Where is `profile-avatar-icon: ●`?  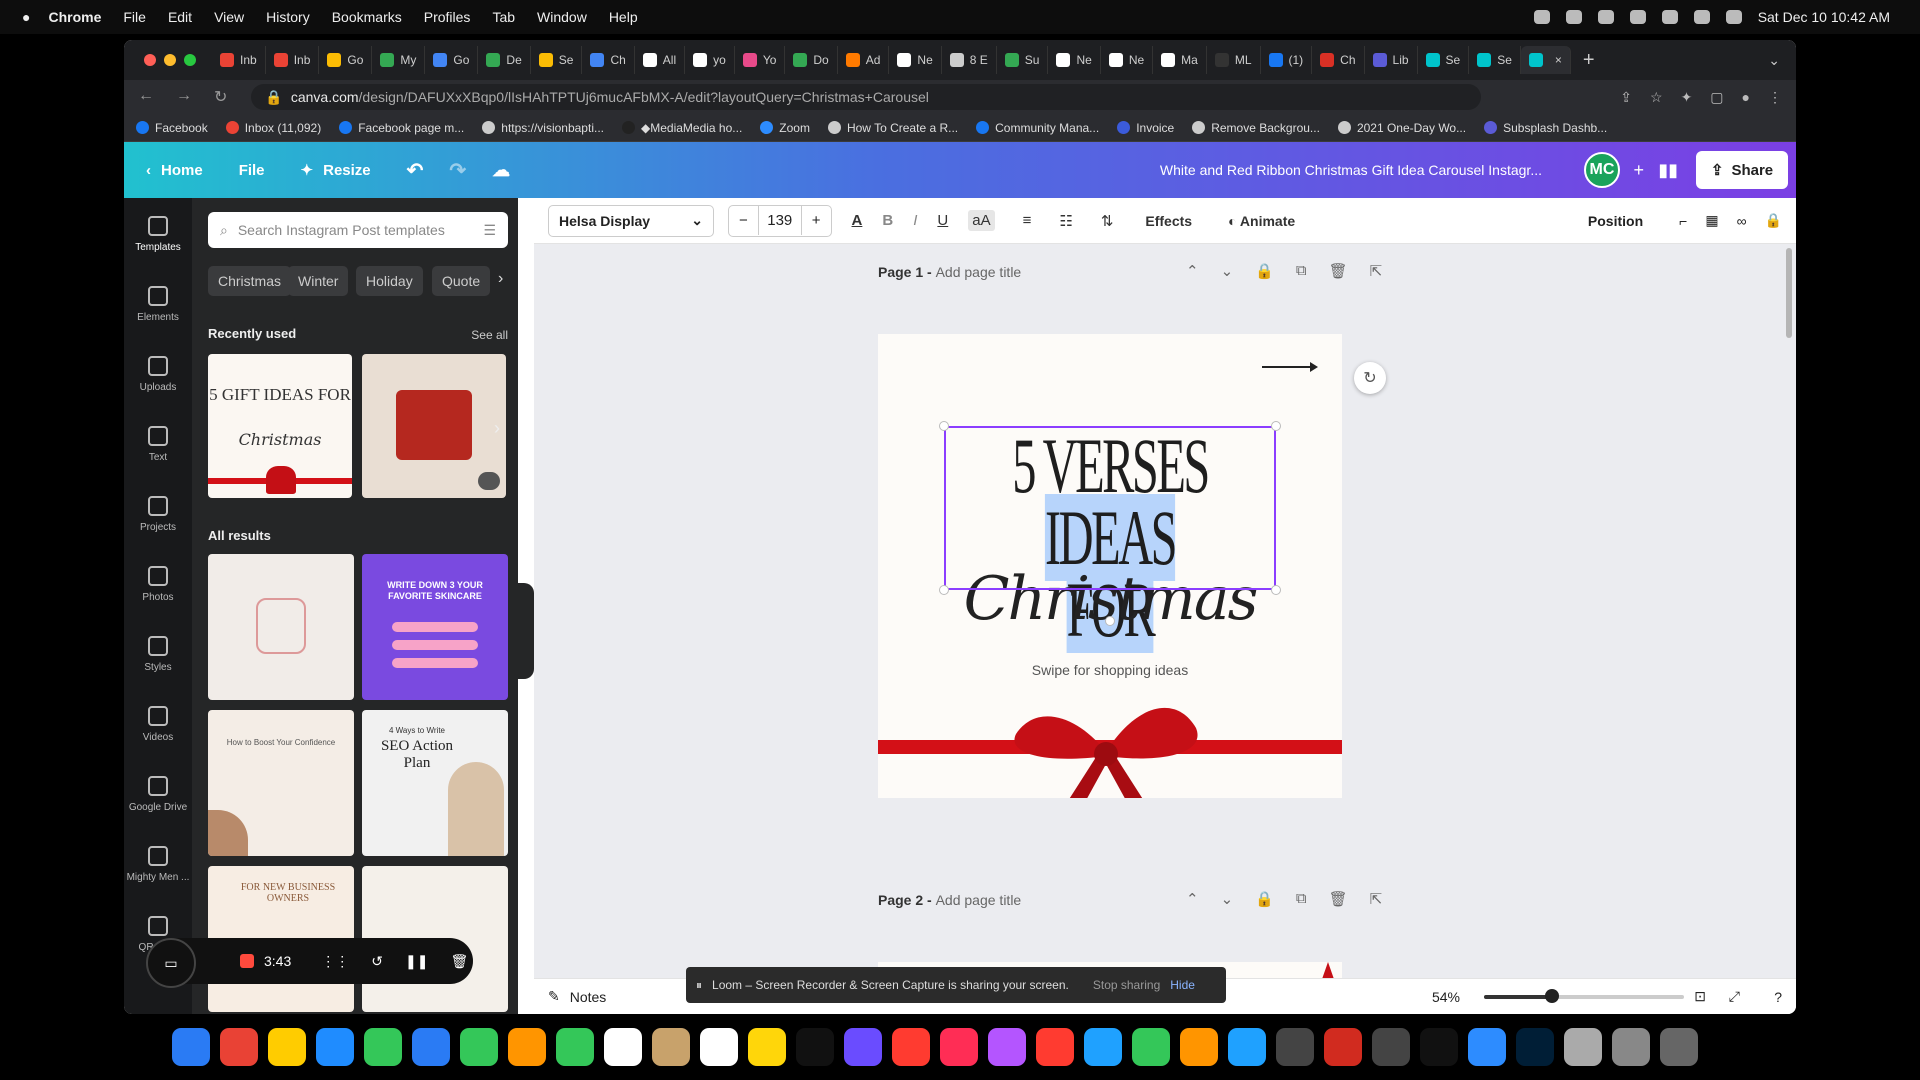
profile-avatar-icon: ● is located at coordinates (1746, 97).